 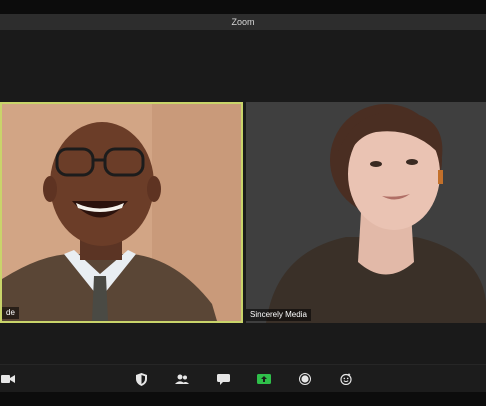 What do you see at coordinates (182, 379) in the screenshot?
I see `participants-icon` at bounding box center [182, 379].